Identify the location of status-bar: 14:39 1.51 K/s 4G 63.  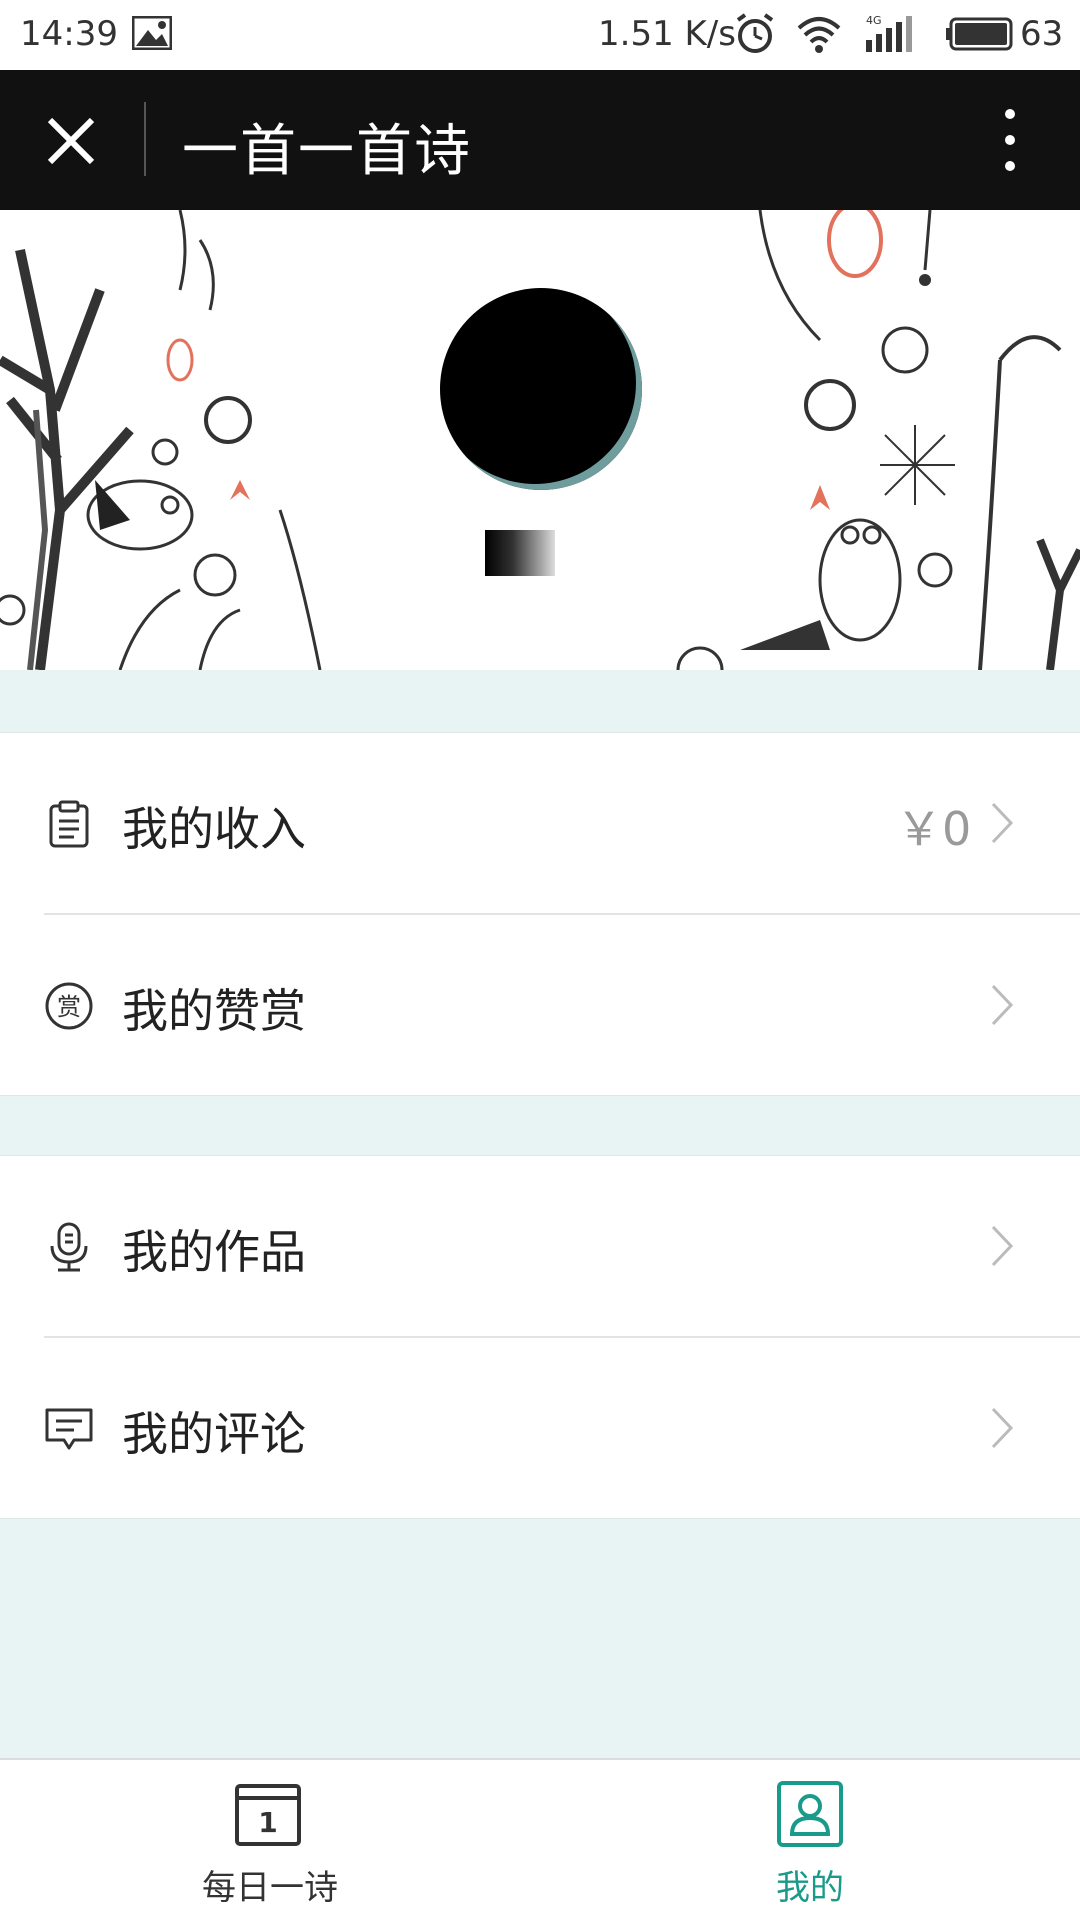
(540, 35).